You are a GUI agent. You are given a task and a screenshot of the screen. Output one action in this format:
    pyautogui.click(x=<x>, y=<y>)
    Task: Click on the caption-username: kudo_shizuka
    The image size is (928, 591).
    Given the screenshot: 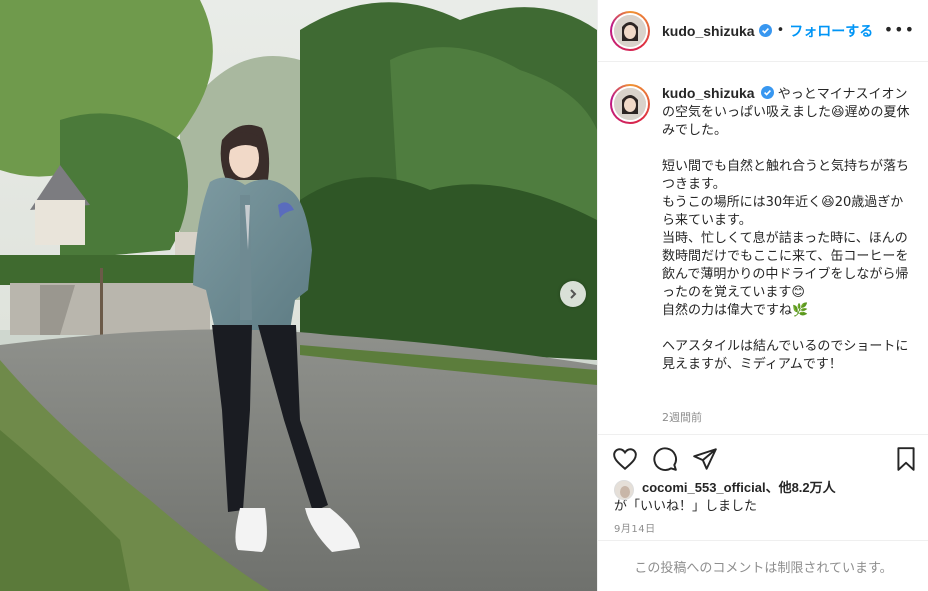 What is the action you would take?
    pyautogui.click(x=708, y=93)
    